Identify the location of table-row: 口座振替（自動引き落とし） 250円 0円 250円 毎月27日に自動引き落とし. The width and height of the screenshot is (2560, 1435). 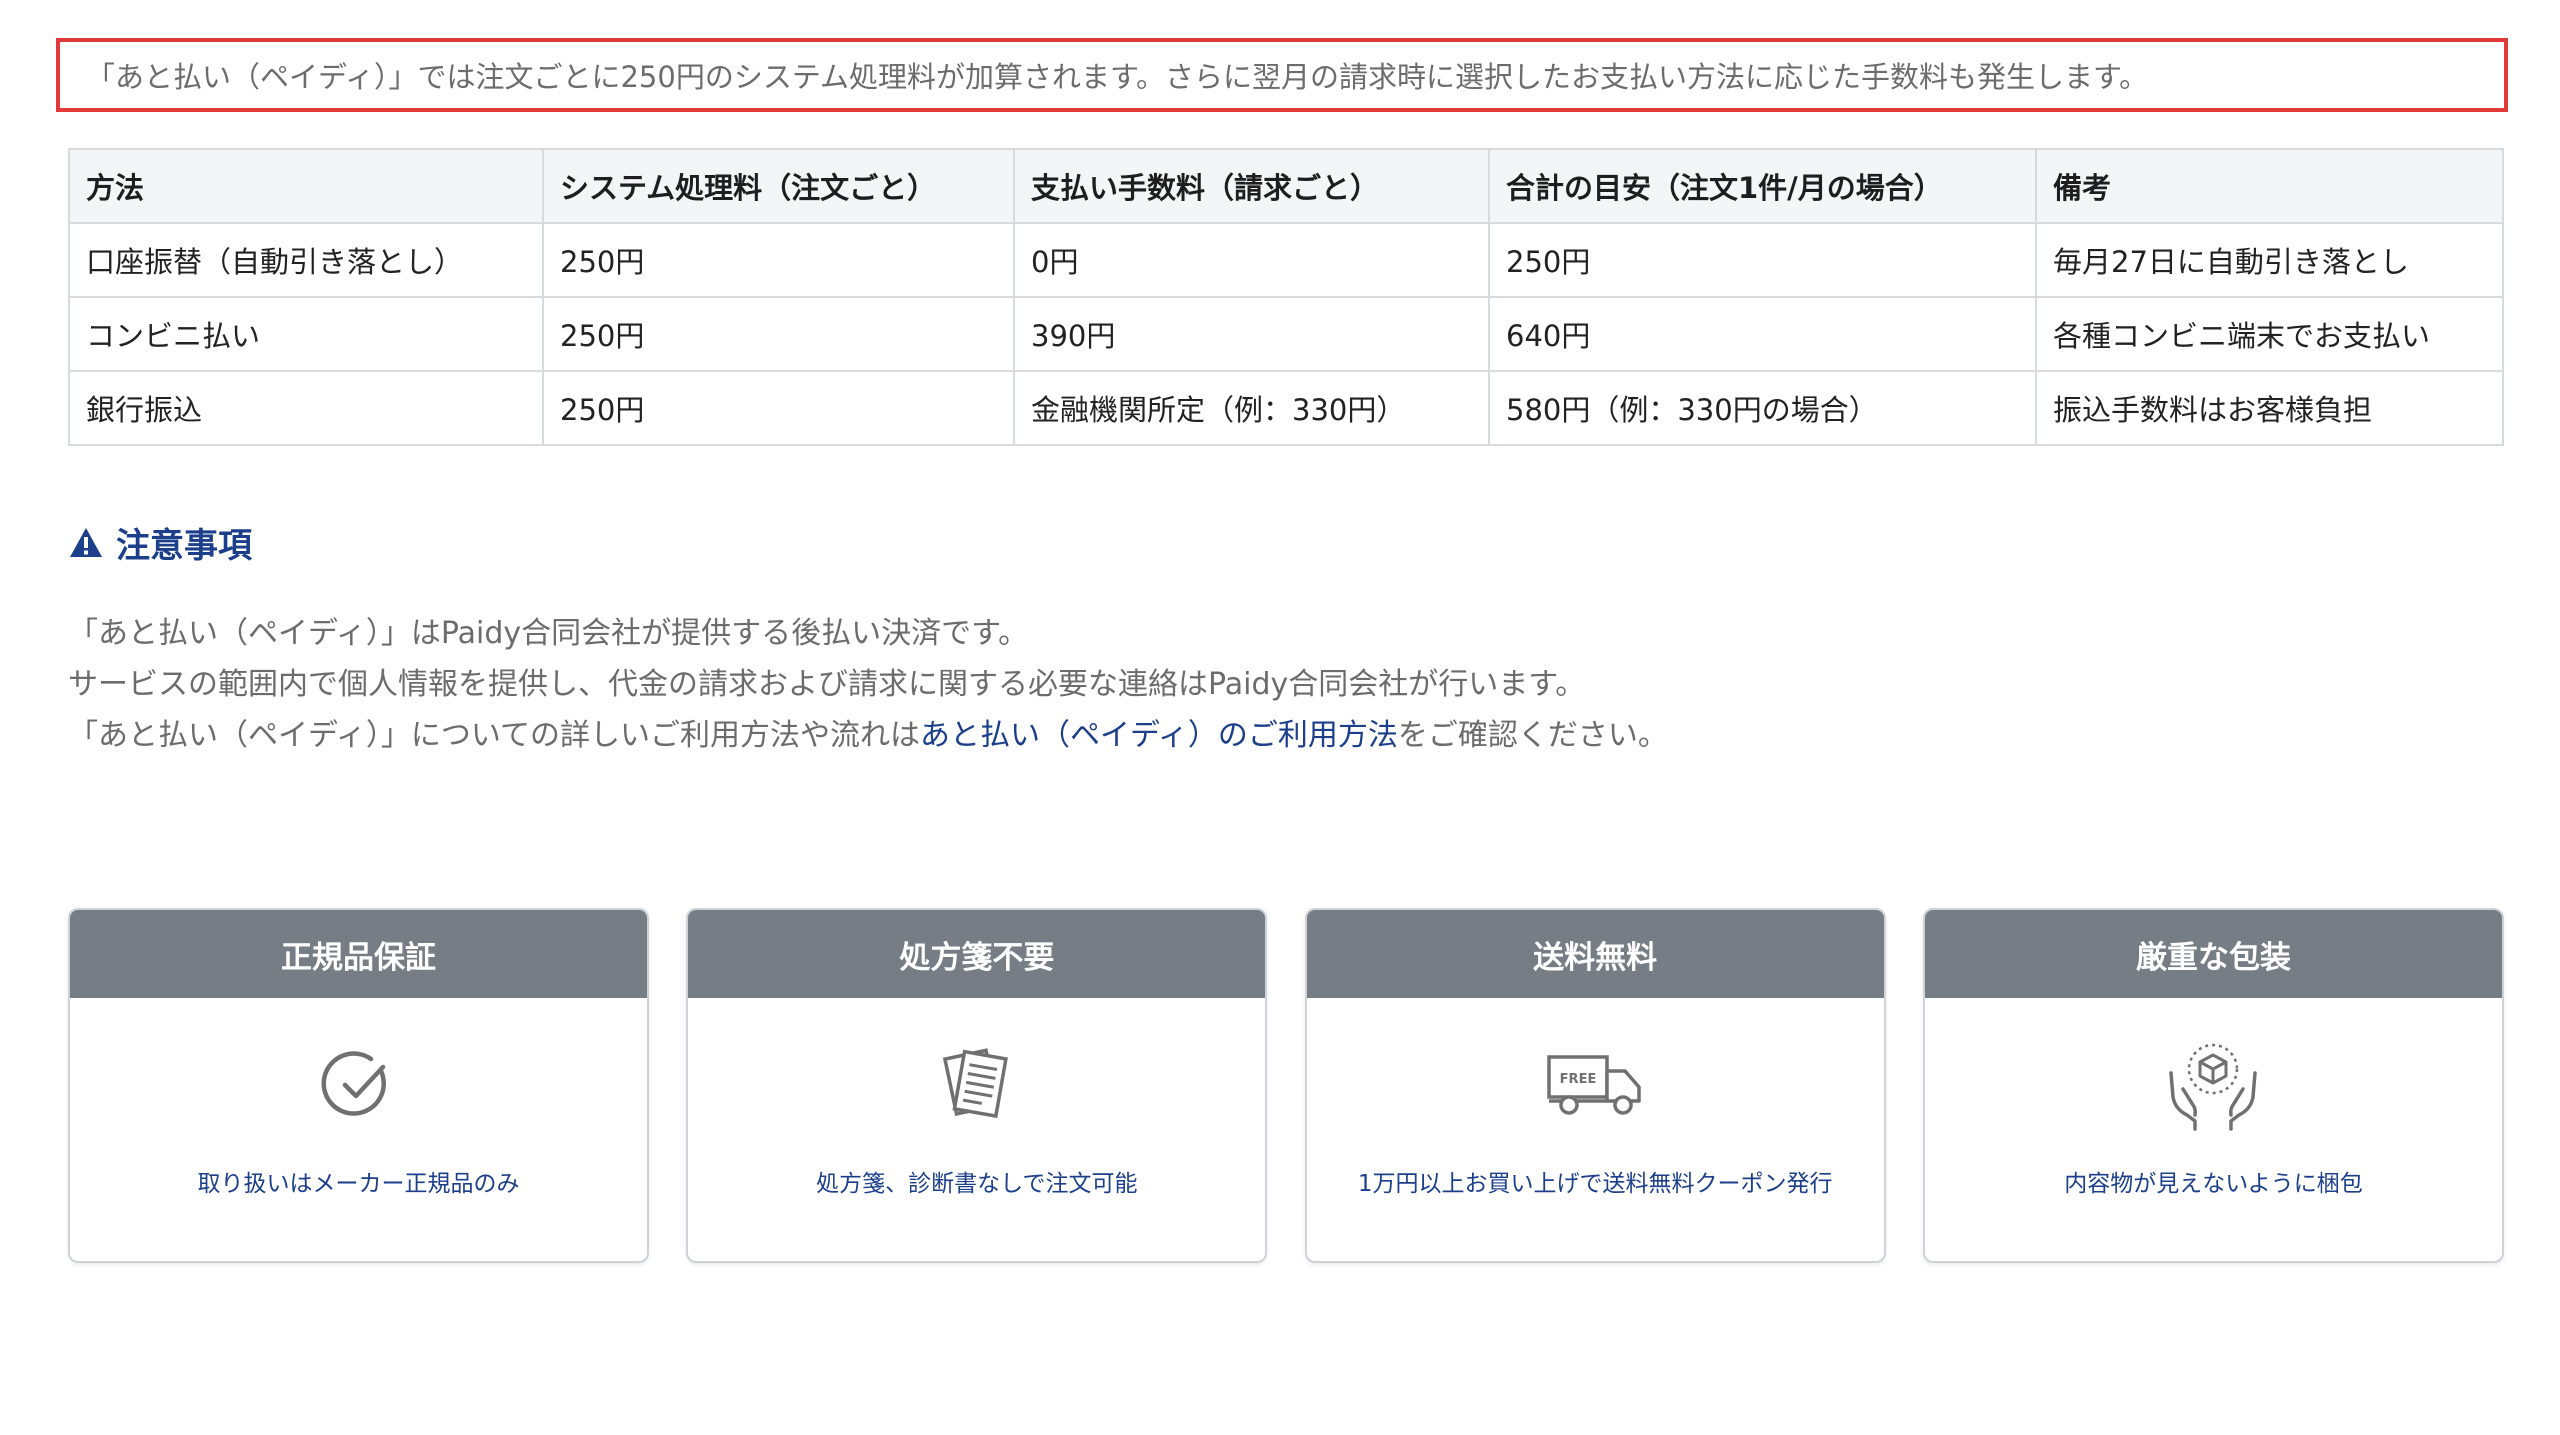
(1286, 260).